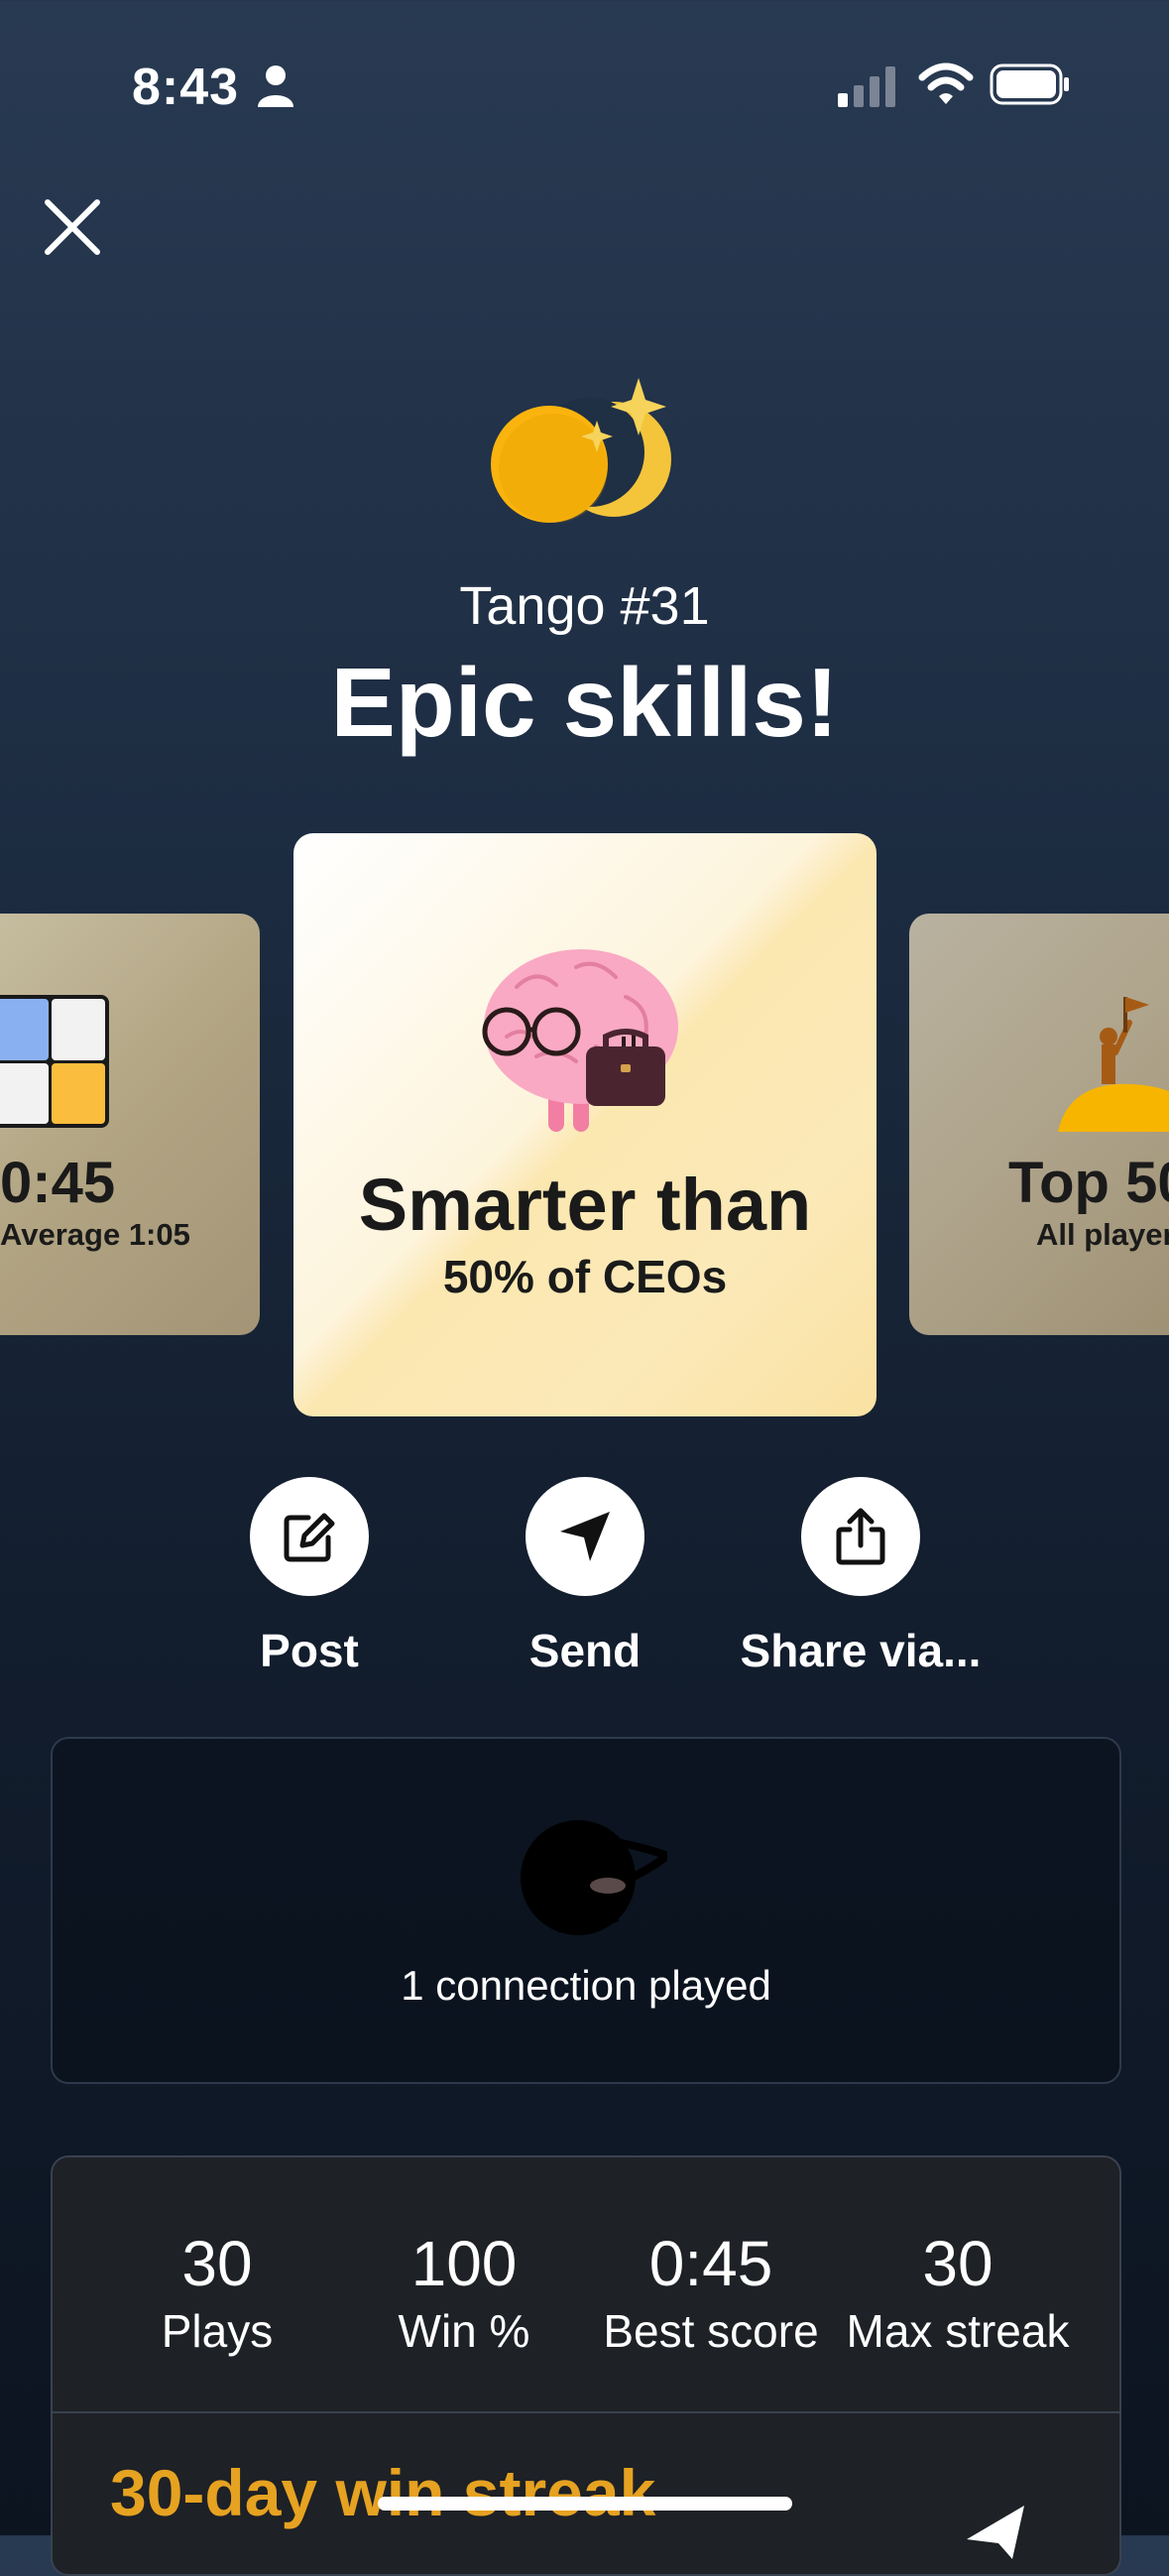  Describe the element at coordinates (309, 1577) in the screenshot. I see `post-button: Post` at that location.